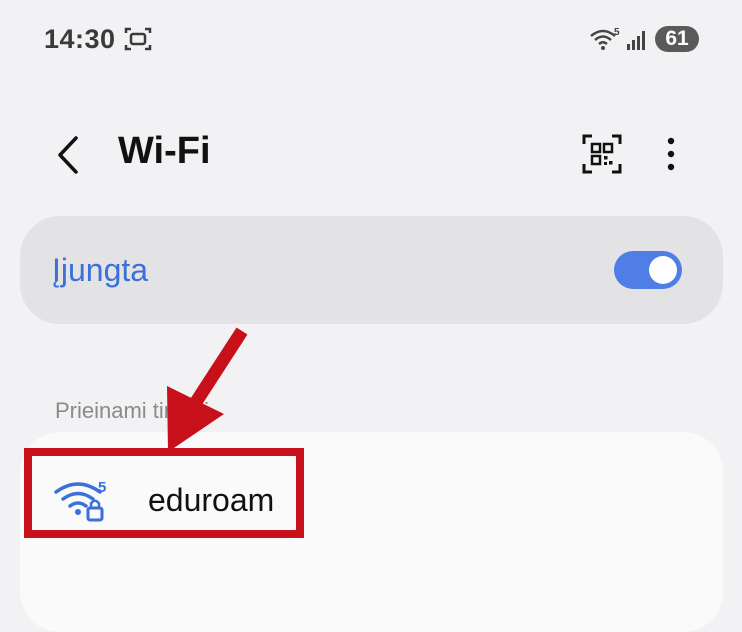 The height and width of the screenshot is (632, 742). What do you see at coordinates (677, 39) in the screenshot?
I see `battery-icon: 61` at bounding box center [677, 39].